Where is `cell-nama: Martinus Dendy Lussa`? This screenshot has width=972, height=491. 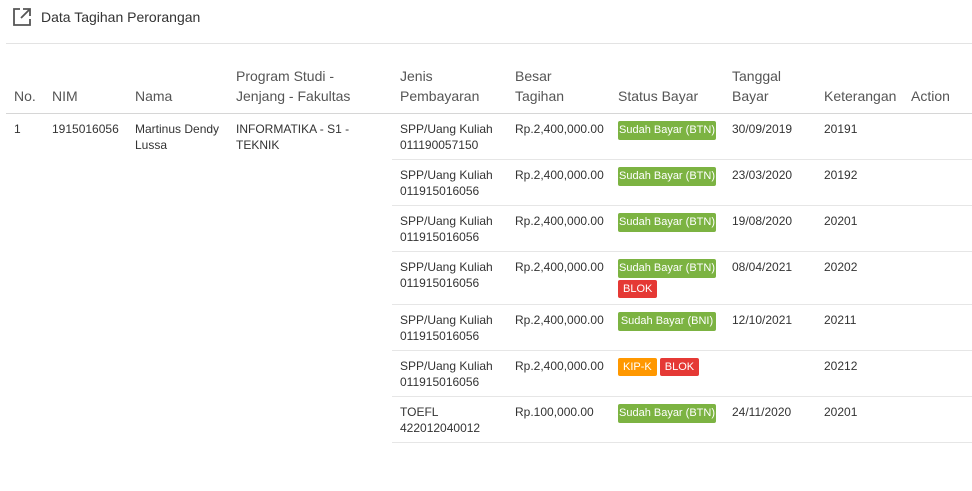
cell-nama: Martinus Dendy Lussa is located at coordinates (177, 137).